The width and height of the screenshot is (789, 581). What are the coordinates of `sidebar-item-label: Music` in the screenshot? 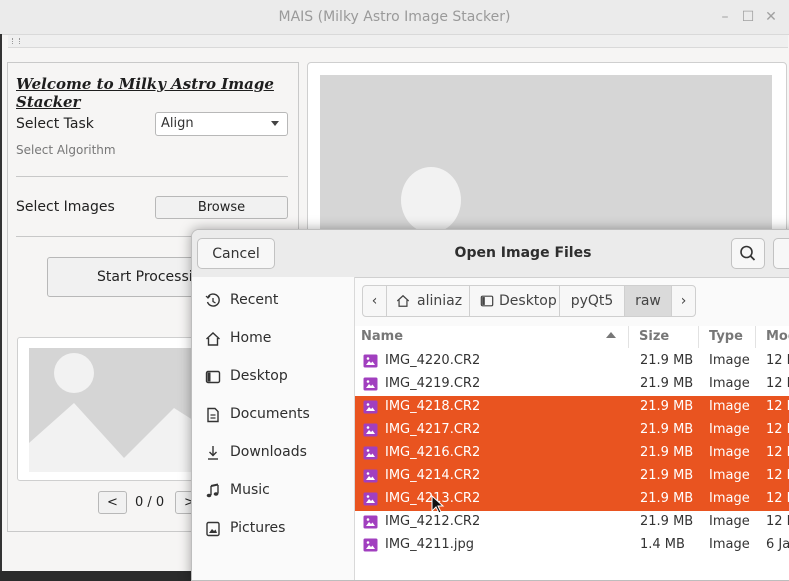 It's located at (250, 490).